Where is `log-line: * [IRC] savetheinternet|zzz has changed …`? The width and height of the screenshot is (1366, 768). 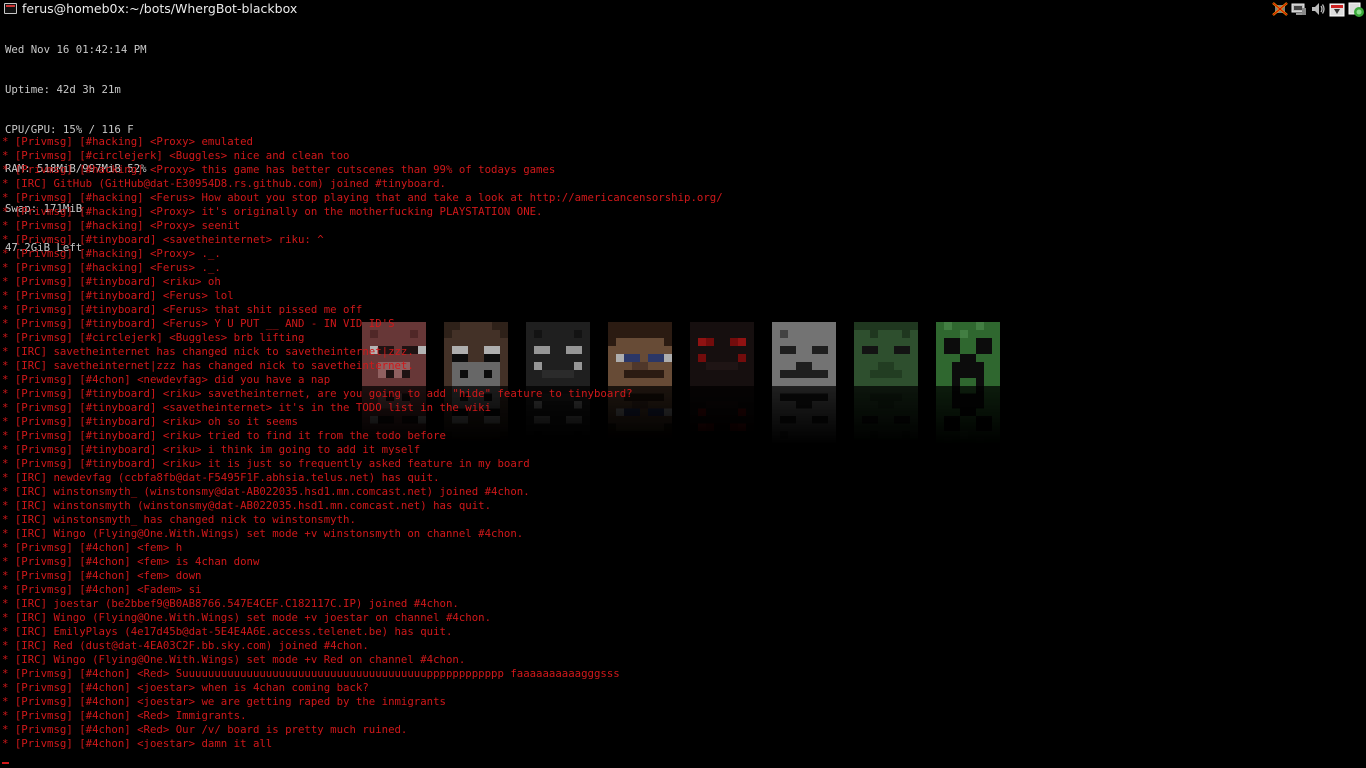
log-line: * [IRC] savetheinternet|zzz has changed … is located at coordinates (208, 365).